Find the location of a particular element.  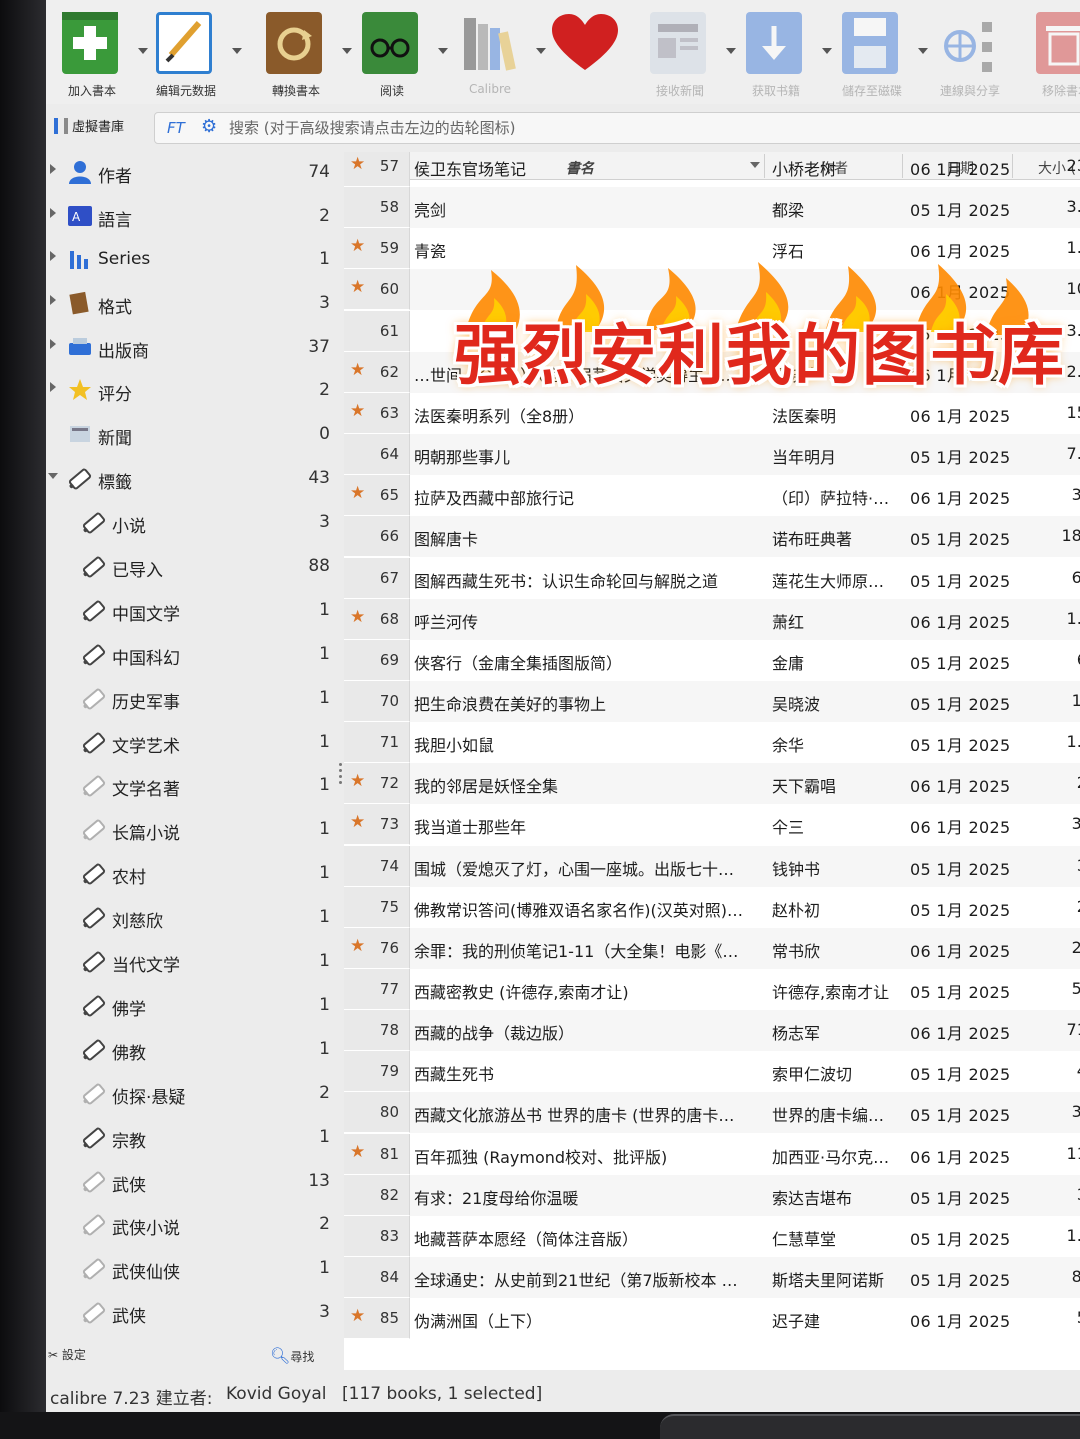

tag-item: 武侠 3 is located at coordinates (192, 1312).